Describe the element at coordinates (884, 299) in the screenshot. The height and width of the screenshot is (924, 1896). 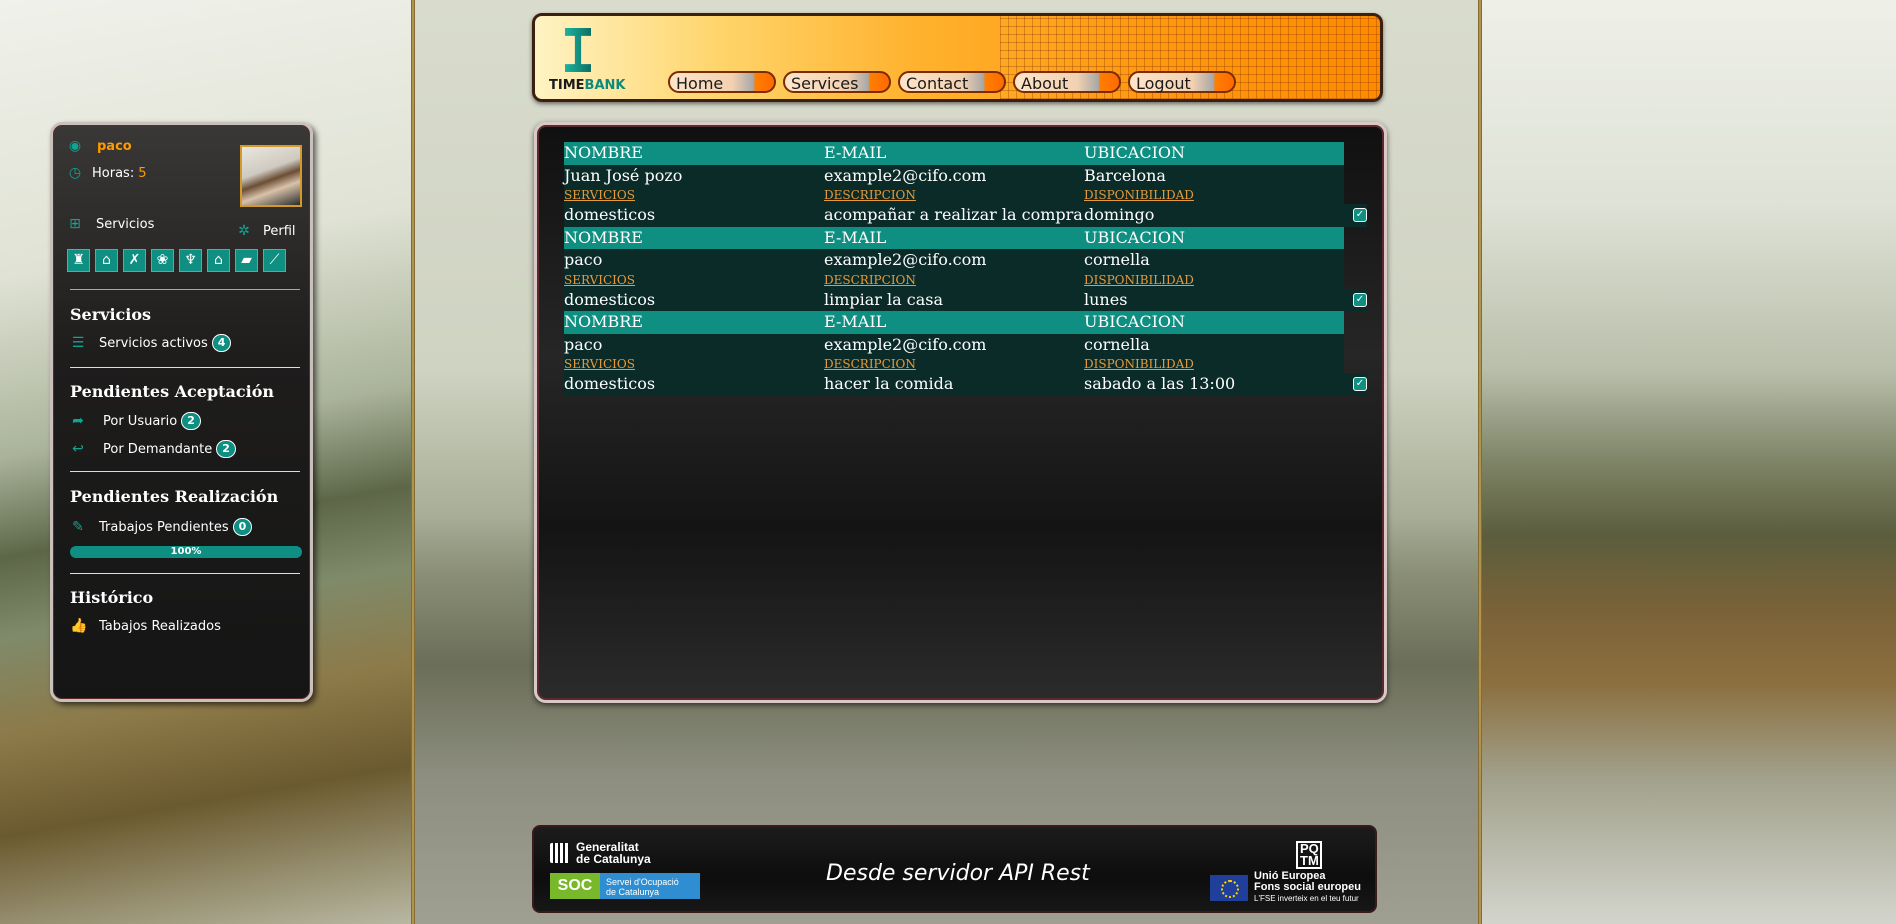
I see `cell-descripcion: limpiar la casa` at that location.